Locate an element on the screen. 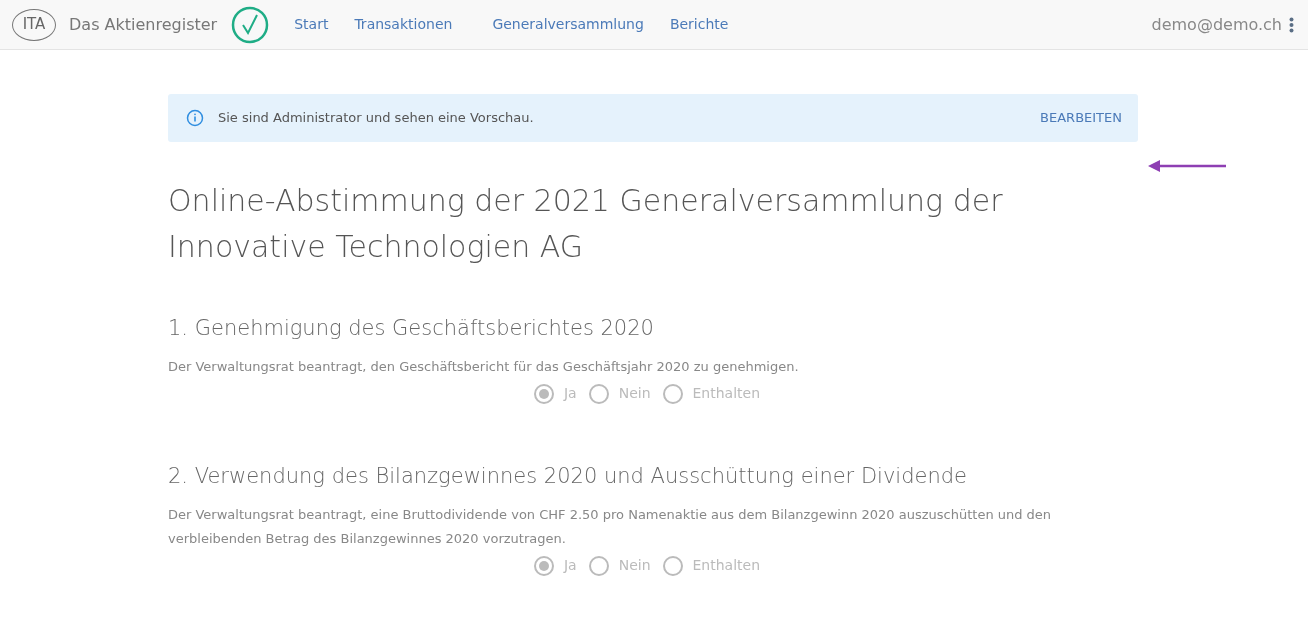  nav-link: Start is located at coordinates (311, 24).